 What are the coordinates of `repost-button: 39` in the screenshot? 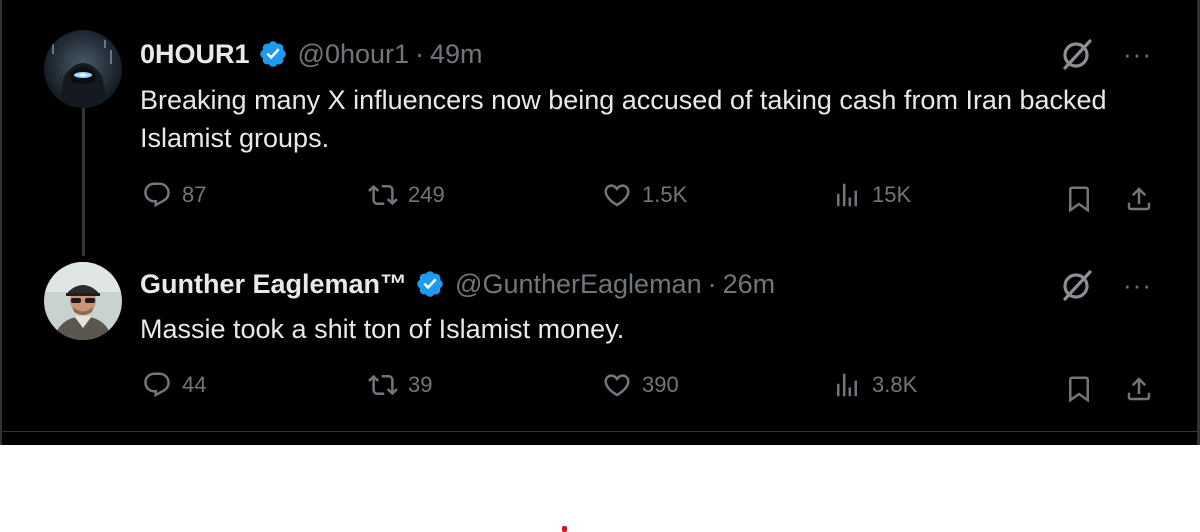 It's located at (400, 385).